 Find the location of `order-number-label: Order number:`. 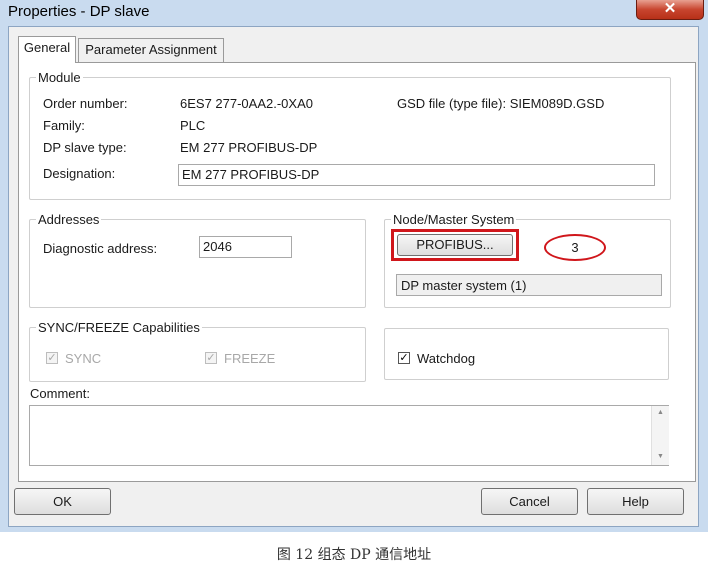

order-number-label: Order number: is located at coordinates (85, 103).